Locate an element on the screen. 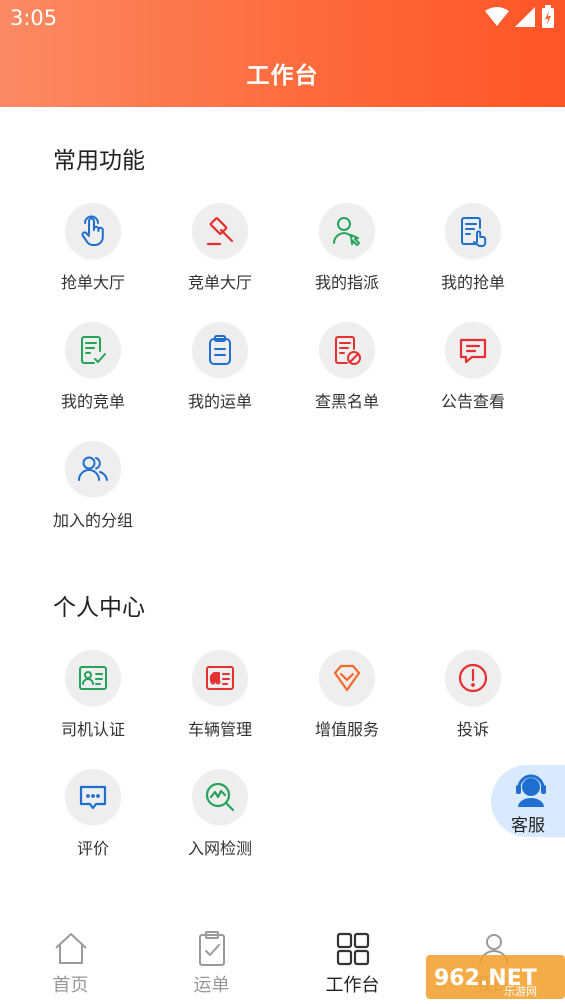 This screenshot has height=1004, width=565. document-tap-icon is located at coordinates (473, 231).